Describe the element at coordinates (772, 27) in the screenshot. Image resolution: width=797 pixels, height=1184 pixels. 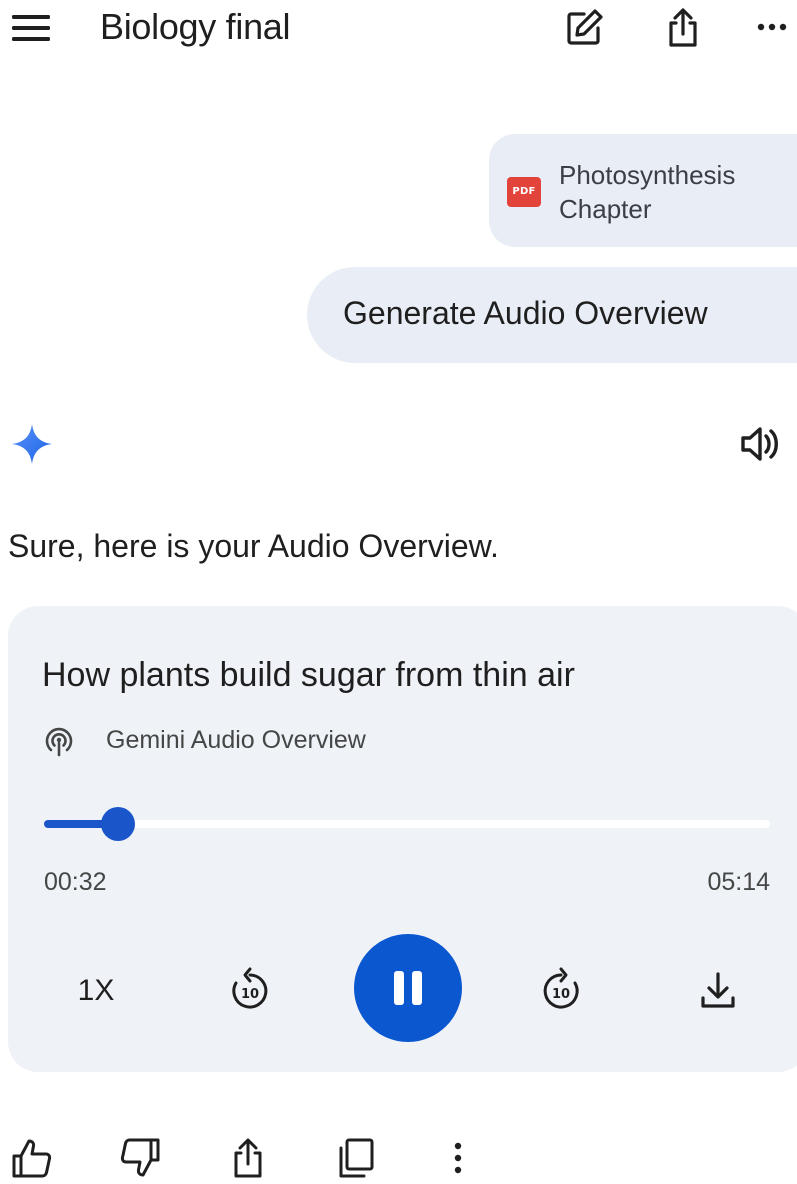
I see `more-horiz-icon` at that location.